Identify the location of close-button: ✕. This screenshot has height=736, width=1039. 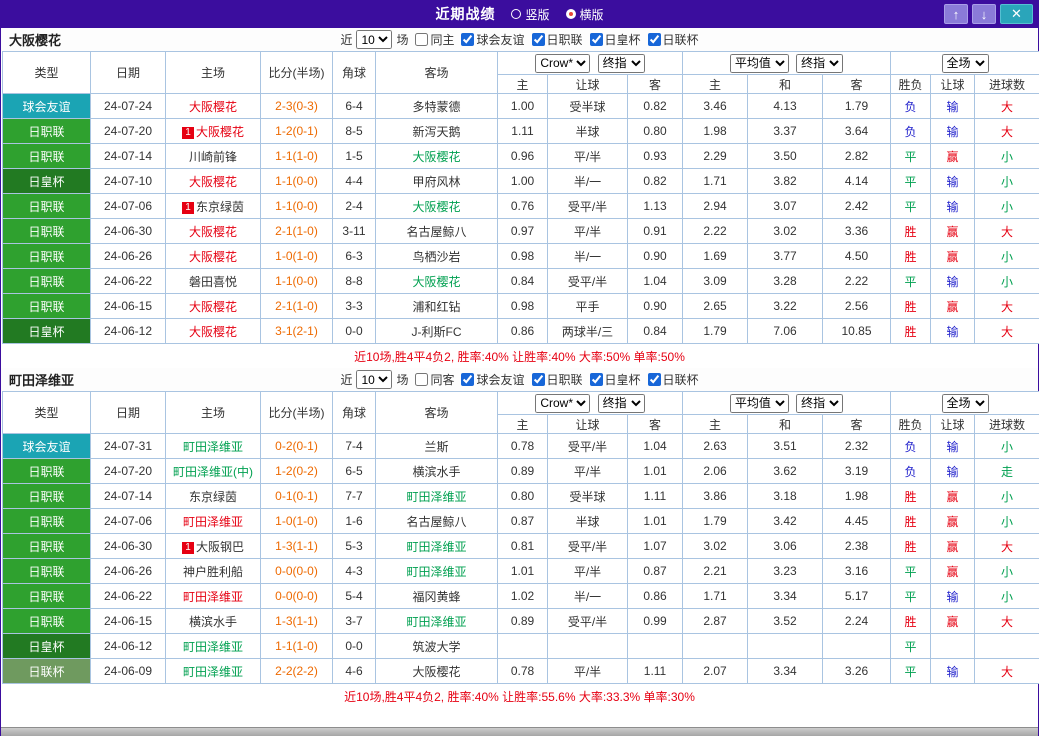
(1016, 14).